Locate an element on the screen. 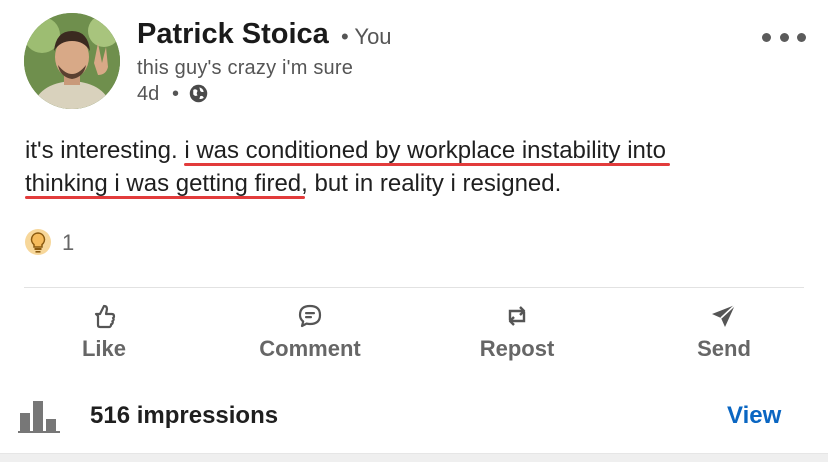  insightful-lightbulb-icon is located at coordinates (38, 242).